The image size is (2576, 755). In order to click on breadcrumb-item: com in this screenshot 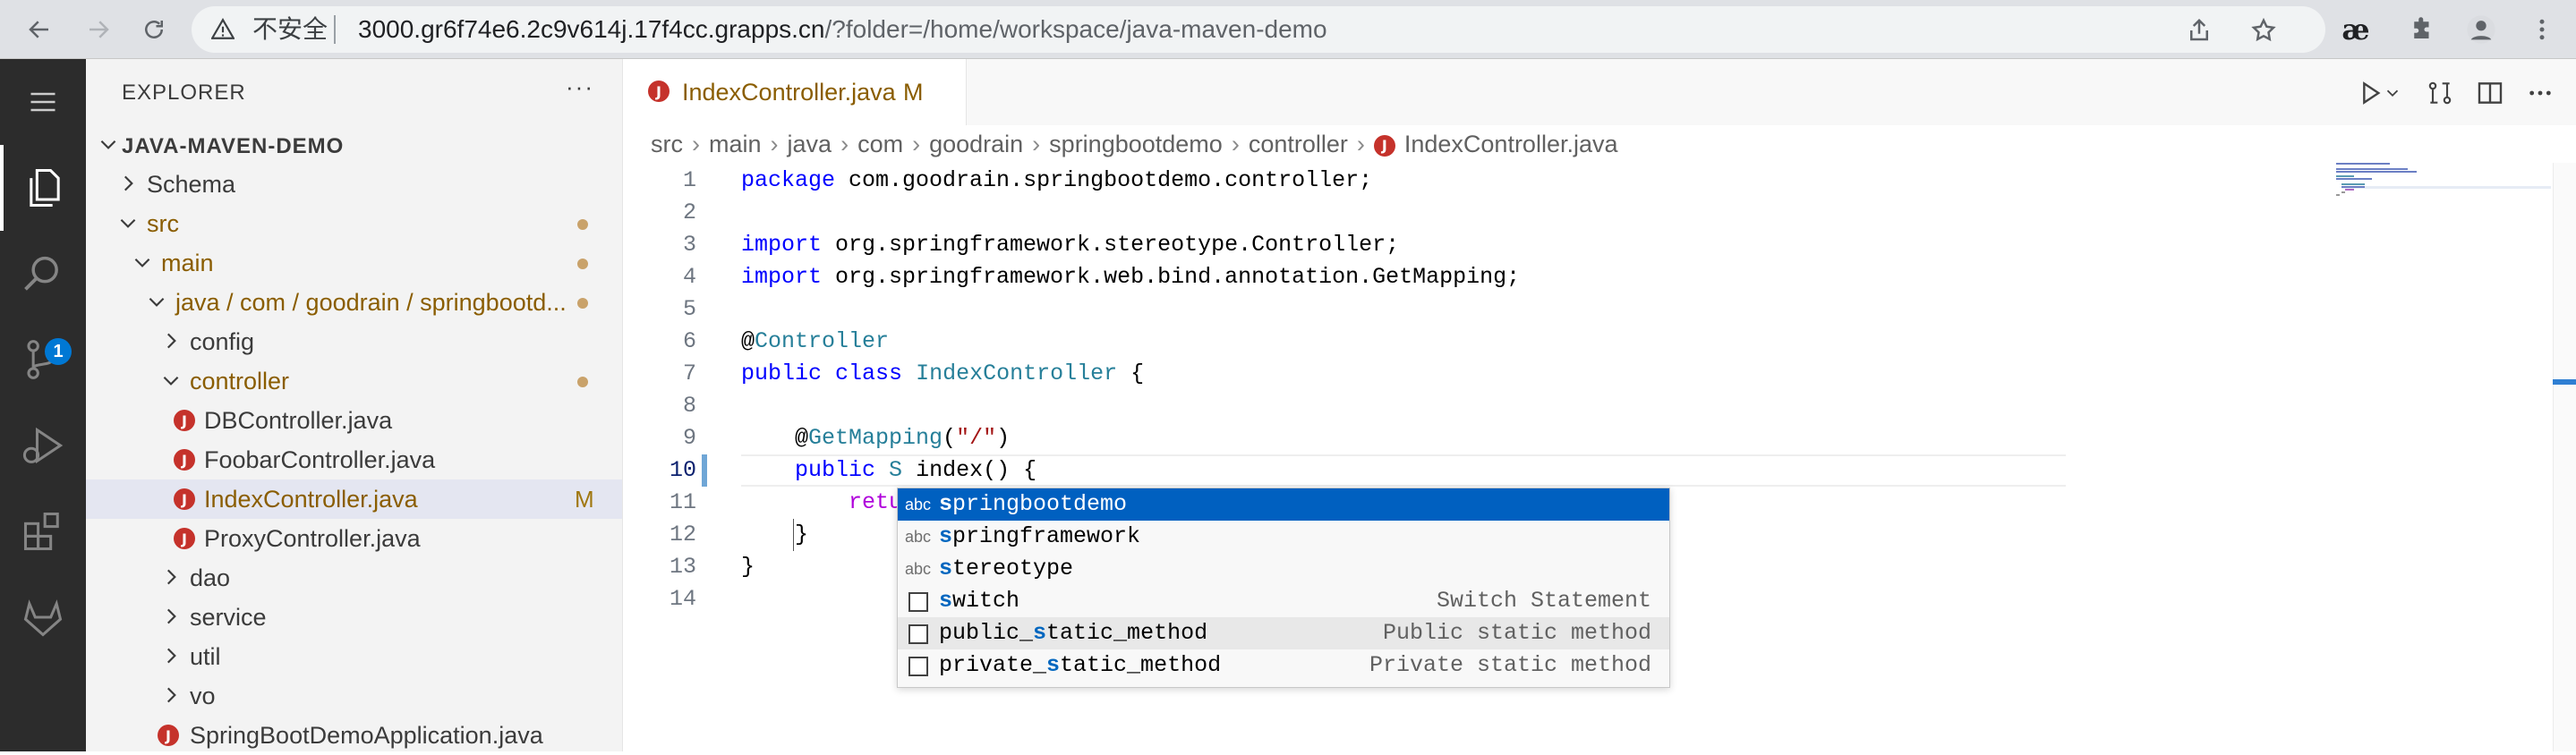, I will do `click(880, 144)`.